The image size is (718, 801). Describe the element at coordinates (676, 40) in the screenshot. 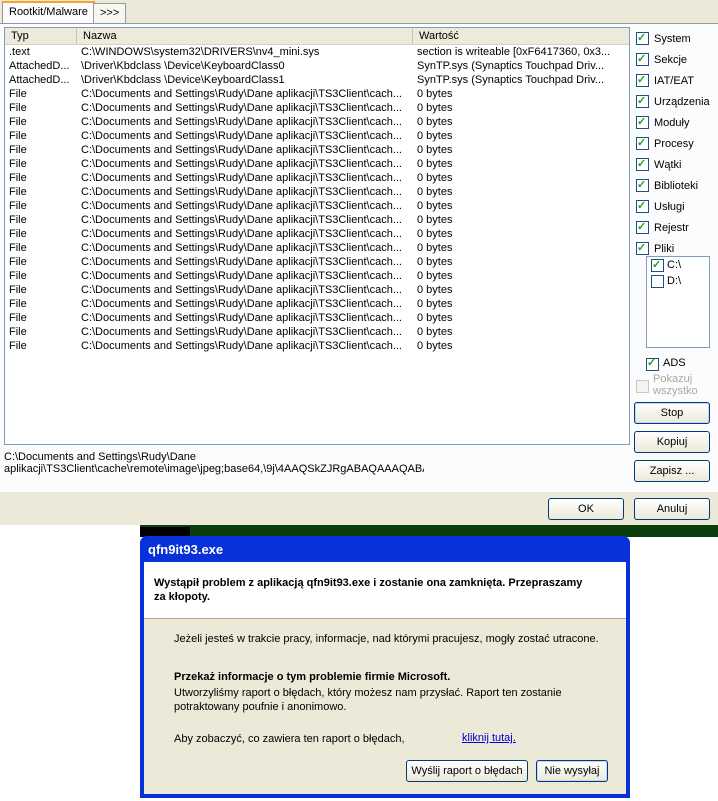

I see `option-checkbox: System` at that location.